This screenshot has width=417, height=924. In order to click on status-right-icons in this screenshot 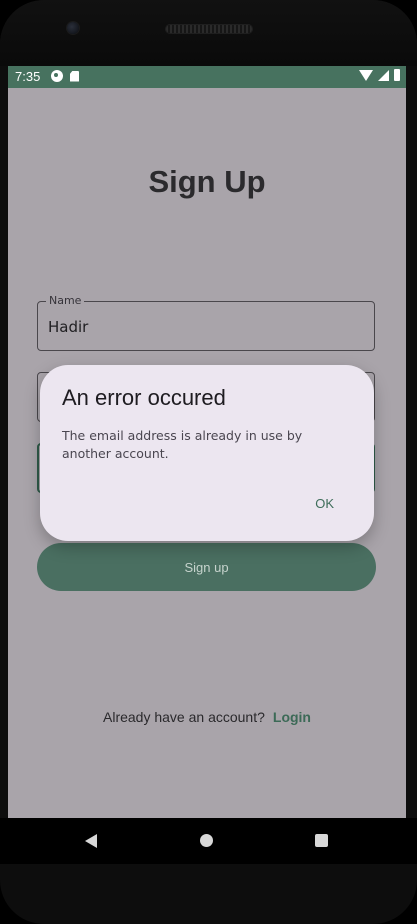, I will do `click(379, 75)`.